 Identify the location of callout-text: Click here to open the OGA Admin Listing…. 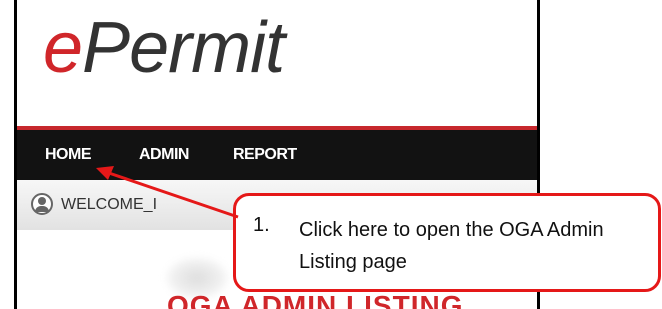
(451, 246).